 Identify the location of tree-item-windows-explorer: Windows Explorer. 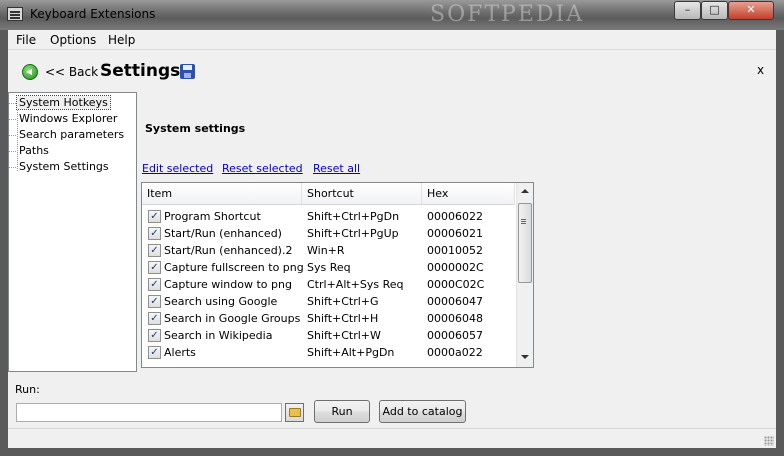
(63, 118).